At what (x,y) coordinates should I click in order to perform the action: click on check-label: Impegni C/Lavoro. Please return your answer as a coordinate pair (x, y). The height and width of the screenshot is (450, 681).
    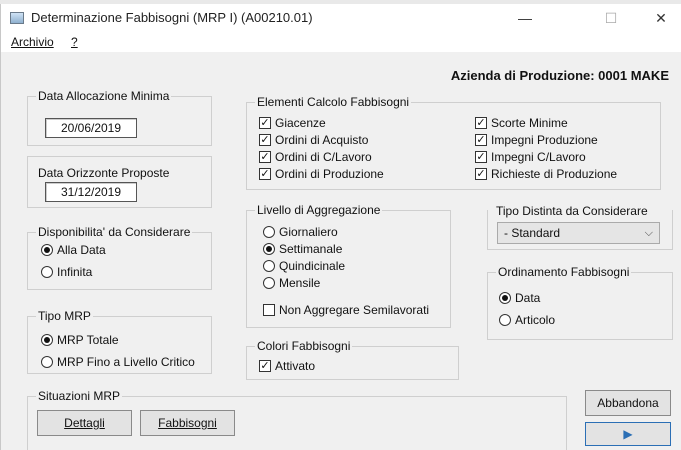
    Looking at the image, I should click on (538, 157).